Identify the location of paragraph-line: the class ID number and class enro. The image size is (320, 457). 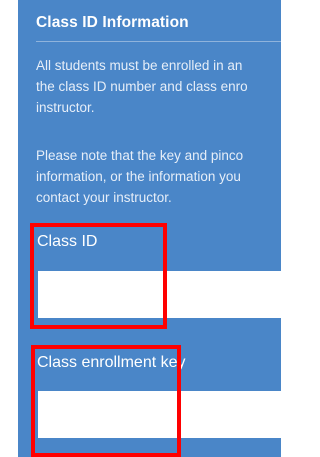
(142, 86).